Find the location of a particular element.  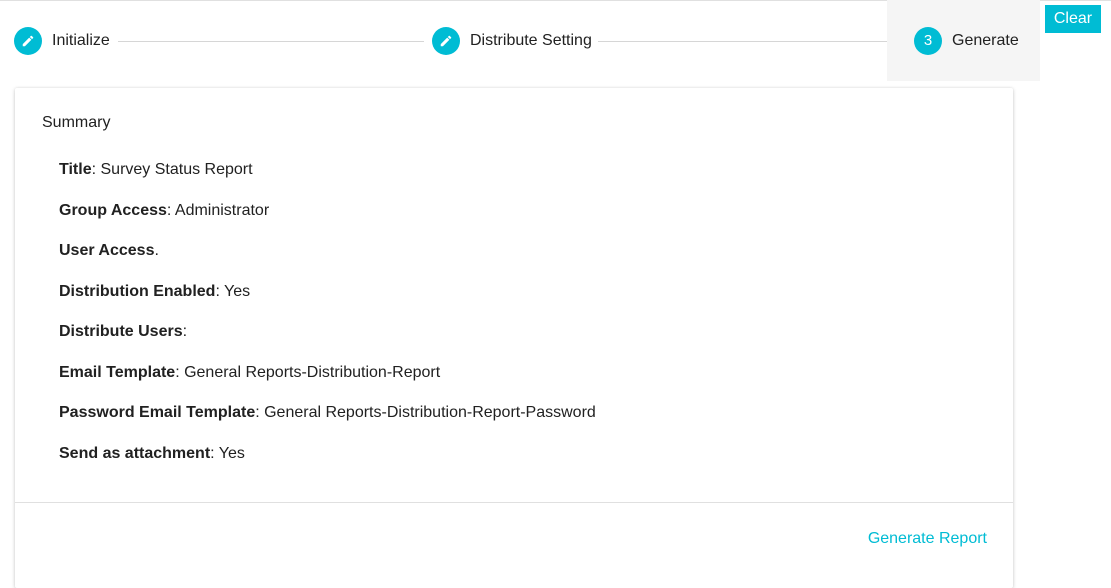

step-number: 3 is located at coordinates (928, 40).